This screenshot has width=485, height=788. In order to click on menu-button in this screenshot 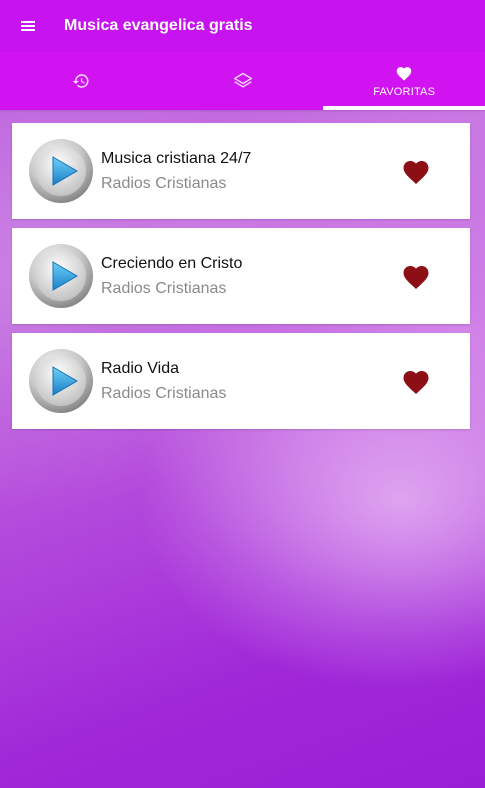, I will do `click(28, 26)`.